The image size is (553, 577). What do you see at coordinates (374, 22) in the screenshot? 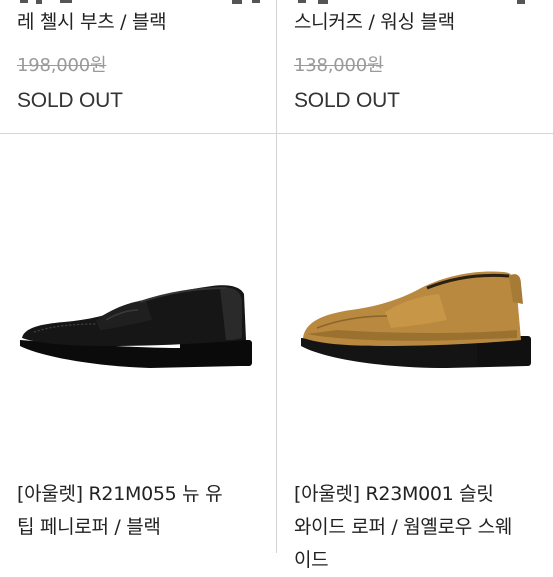
I see `product-title-line: 스니커즈 / 워싱 블랙` at bounding box center [374, 22].